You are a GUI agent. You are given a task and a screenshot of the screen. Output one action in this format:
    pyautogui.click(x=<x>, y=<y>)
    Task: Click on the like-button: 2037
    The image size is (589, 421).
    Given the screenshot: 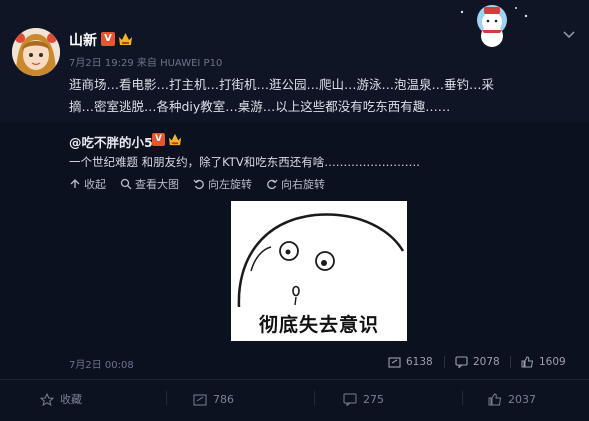 What is the action you would take?
    pyautogui.click(x=512, y=399)
    